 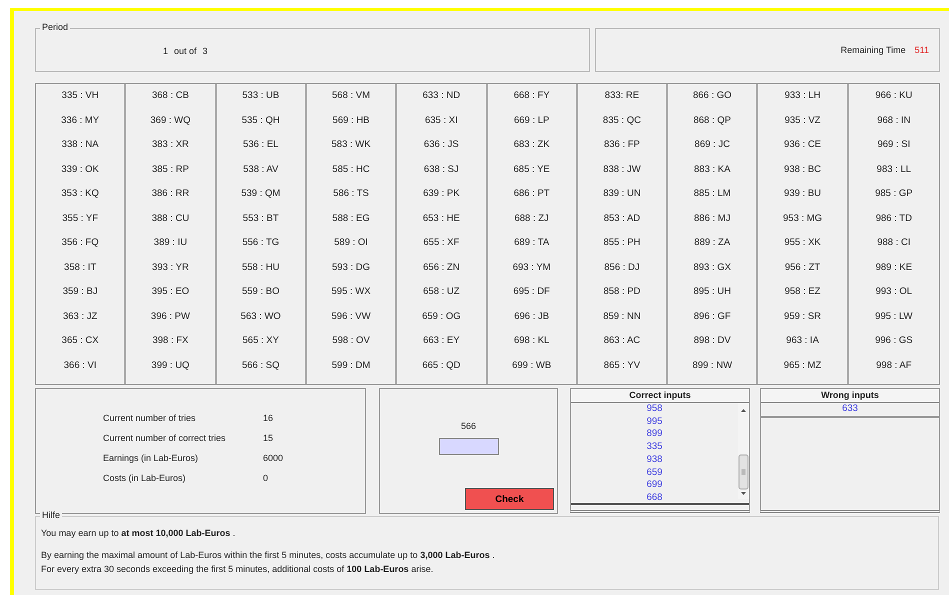 What do you see at coordinates (712, 169) in the screenshot?
I see `code-entry: 883 : KA` at bounding box center [712, 169].